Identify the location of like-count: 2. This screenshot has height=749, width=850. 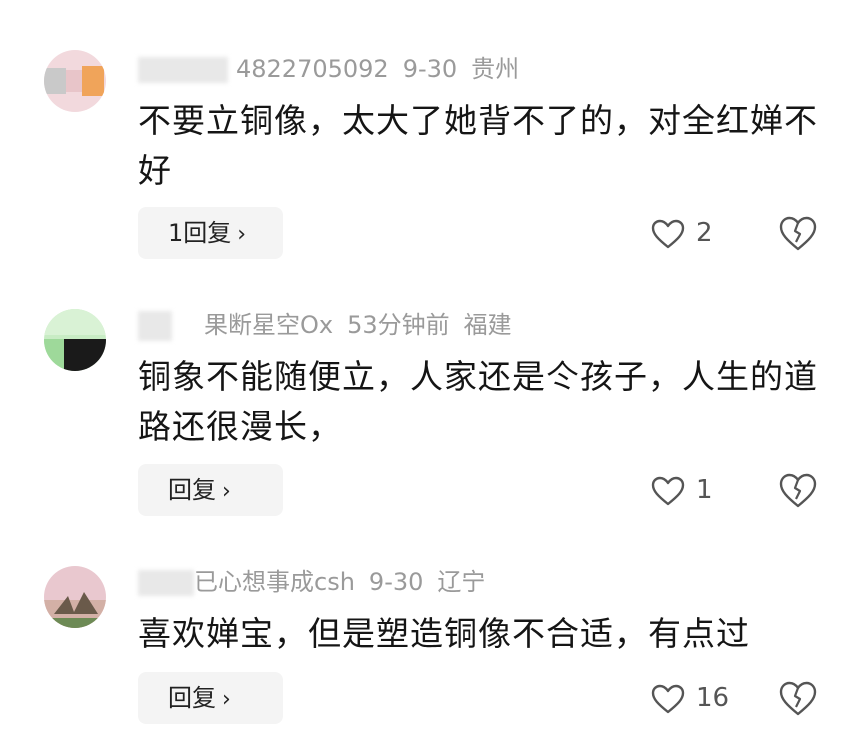
(704, 233).